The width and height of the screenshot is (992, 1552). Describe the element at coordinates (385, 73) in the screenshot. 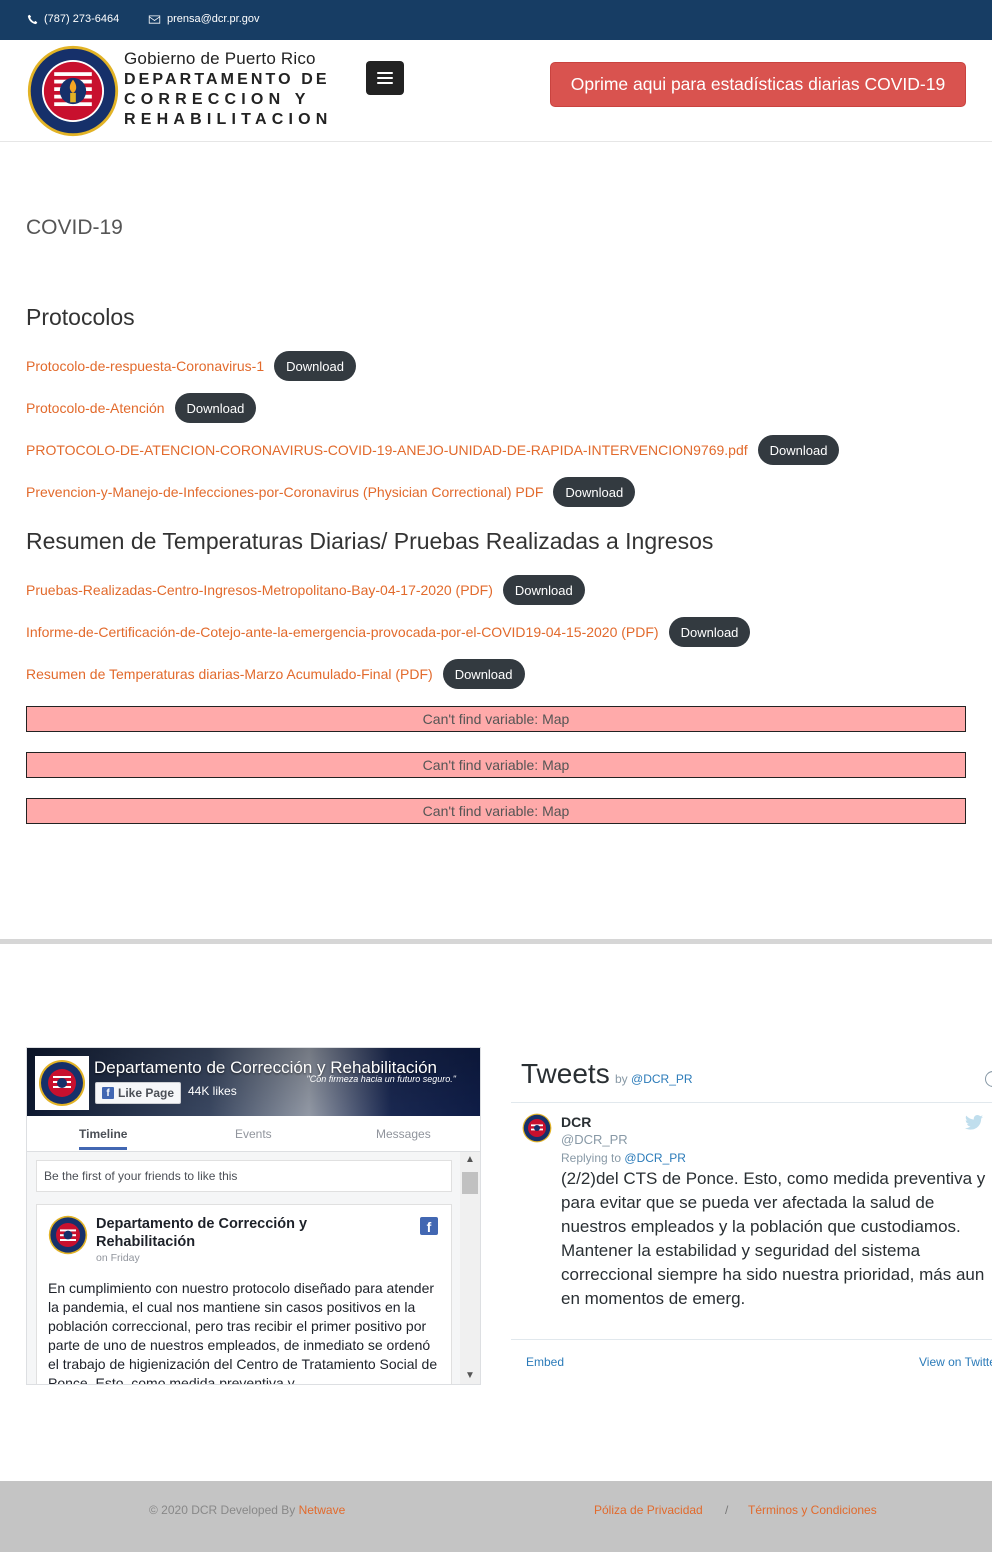

I see `hamburger-icon` at that location.